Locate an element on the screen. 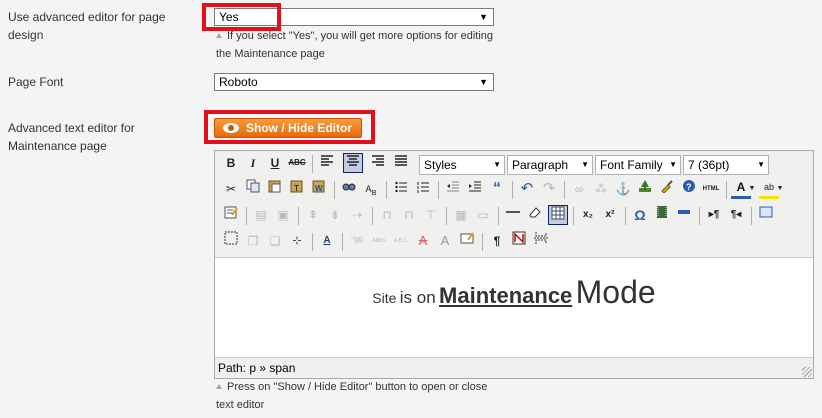  edit-table-icon is located at coordinates (231, 215).